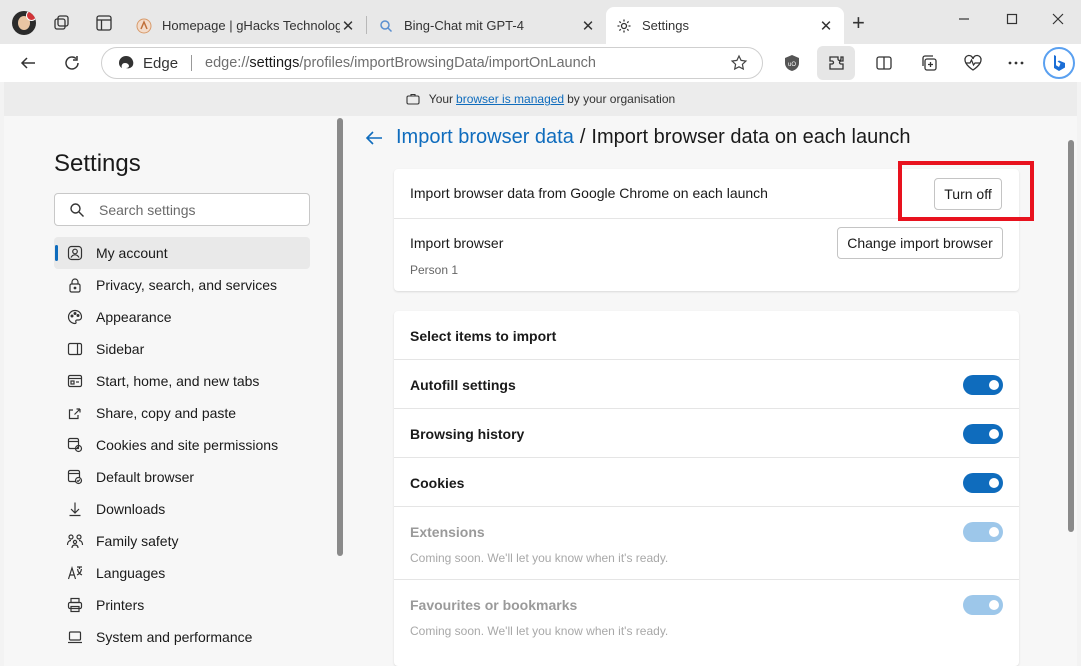 Image resolution: width=1081 pixels, height=666 pixels. I want to click on tab-settings: Settings ✕, so click(725, 25).